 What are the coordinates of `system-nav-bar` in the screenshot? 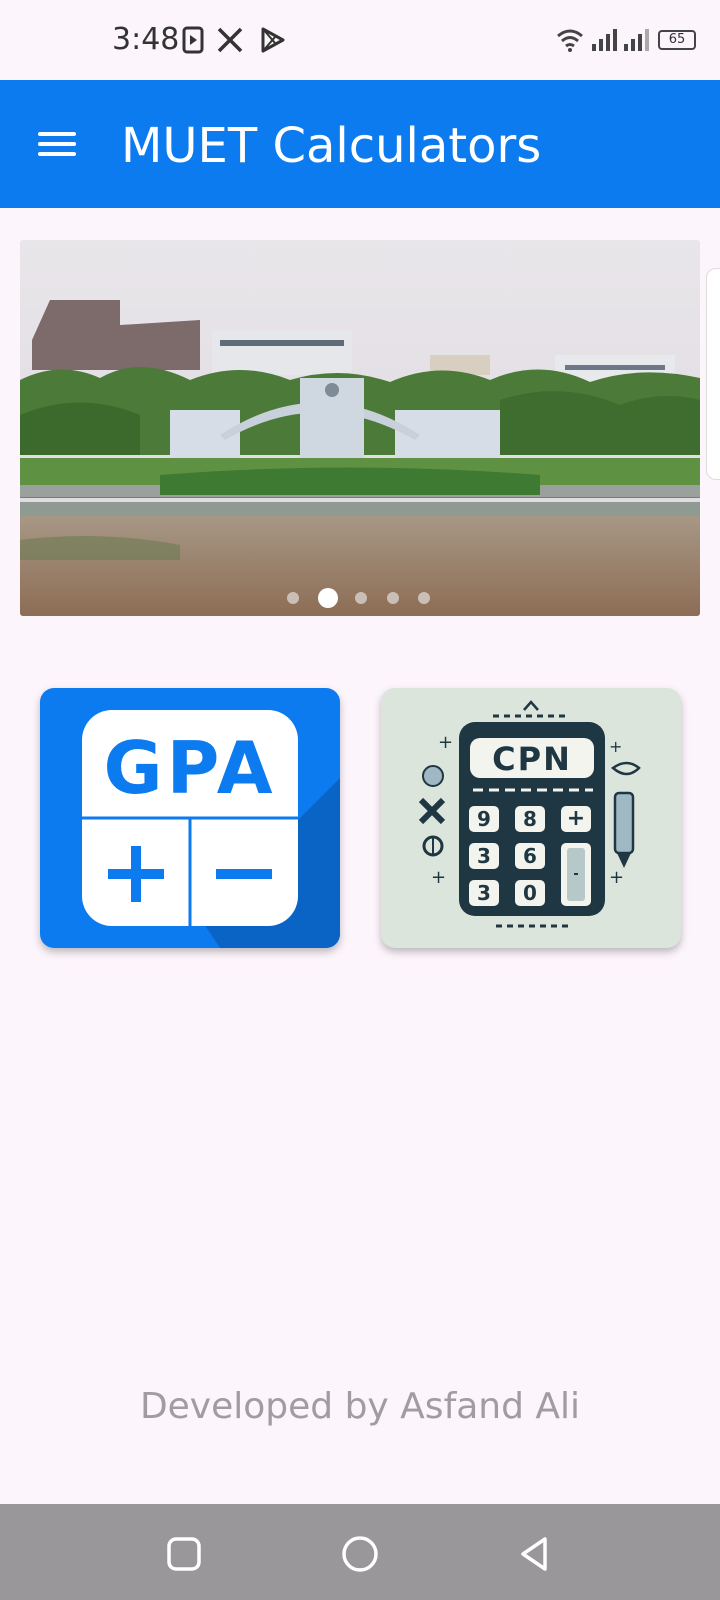 It's located at (360, 1552).